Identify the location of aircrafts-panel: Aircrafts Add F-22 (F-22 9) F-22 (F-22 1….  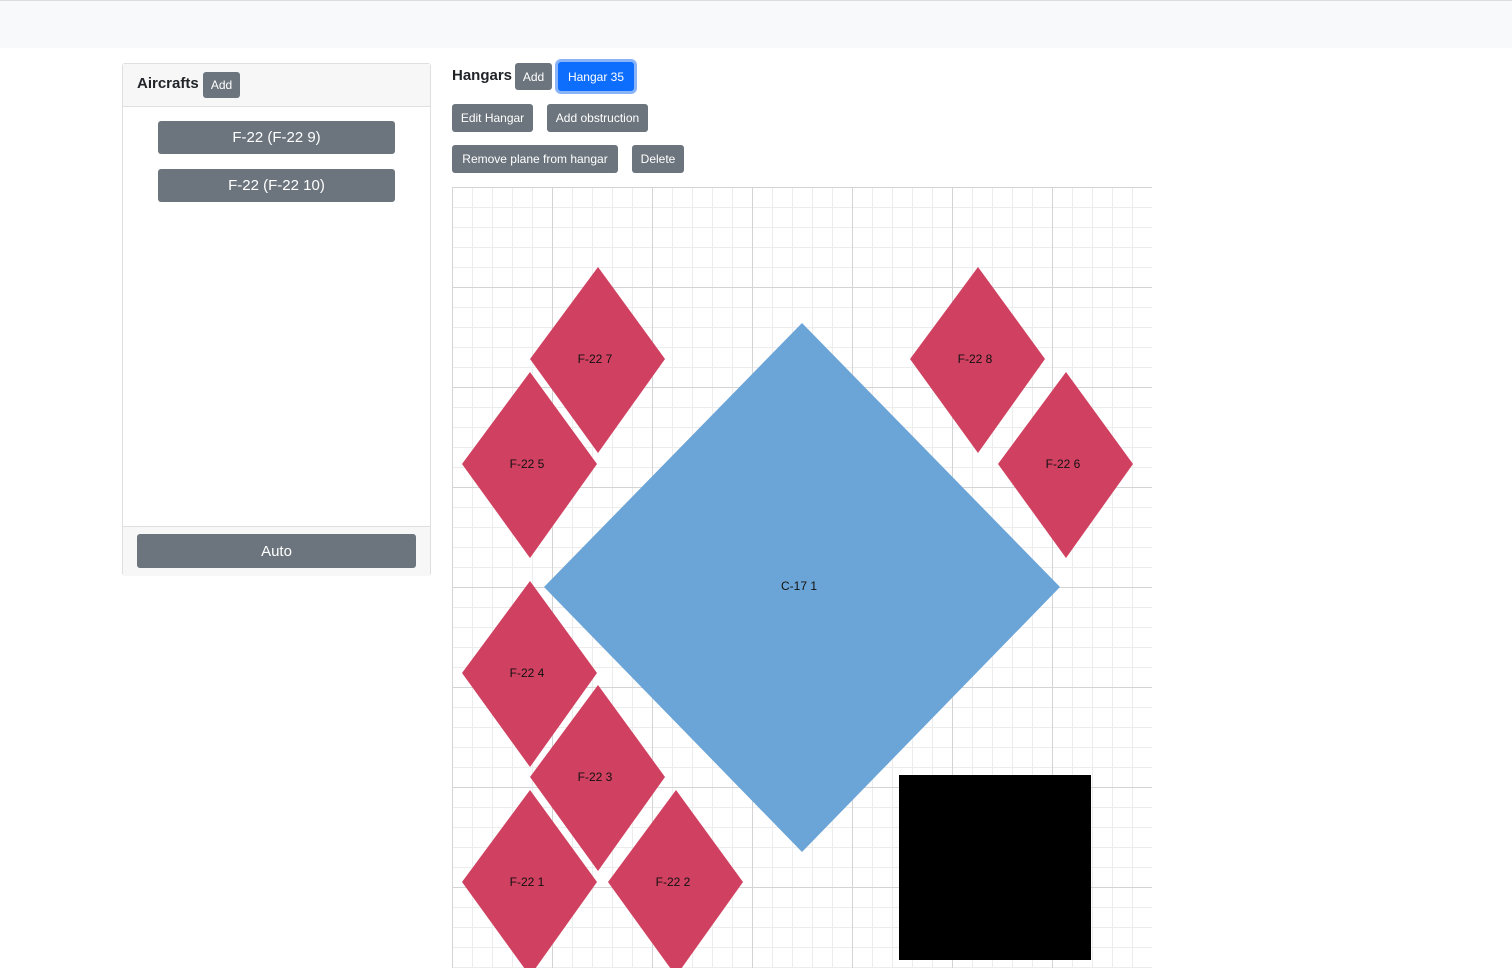
(276, 319).